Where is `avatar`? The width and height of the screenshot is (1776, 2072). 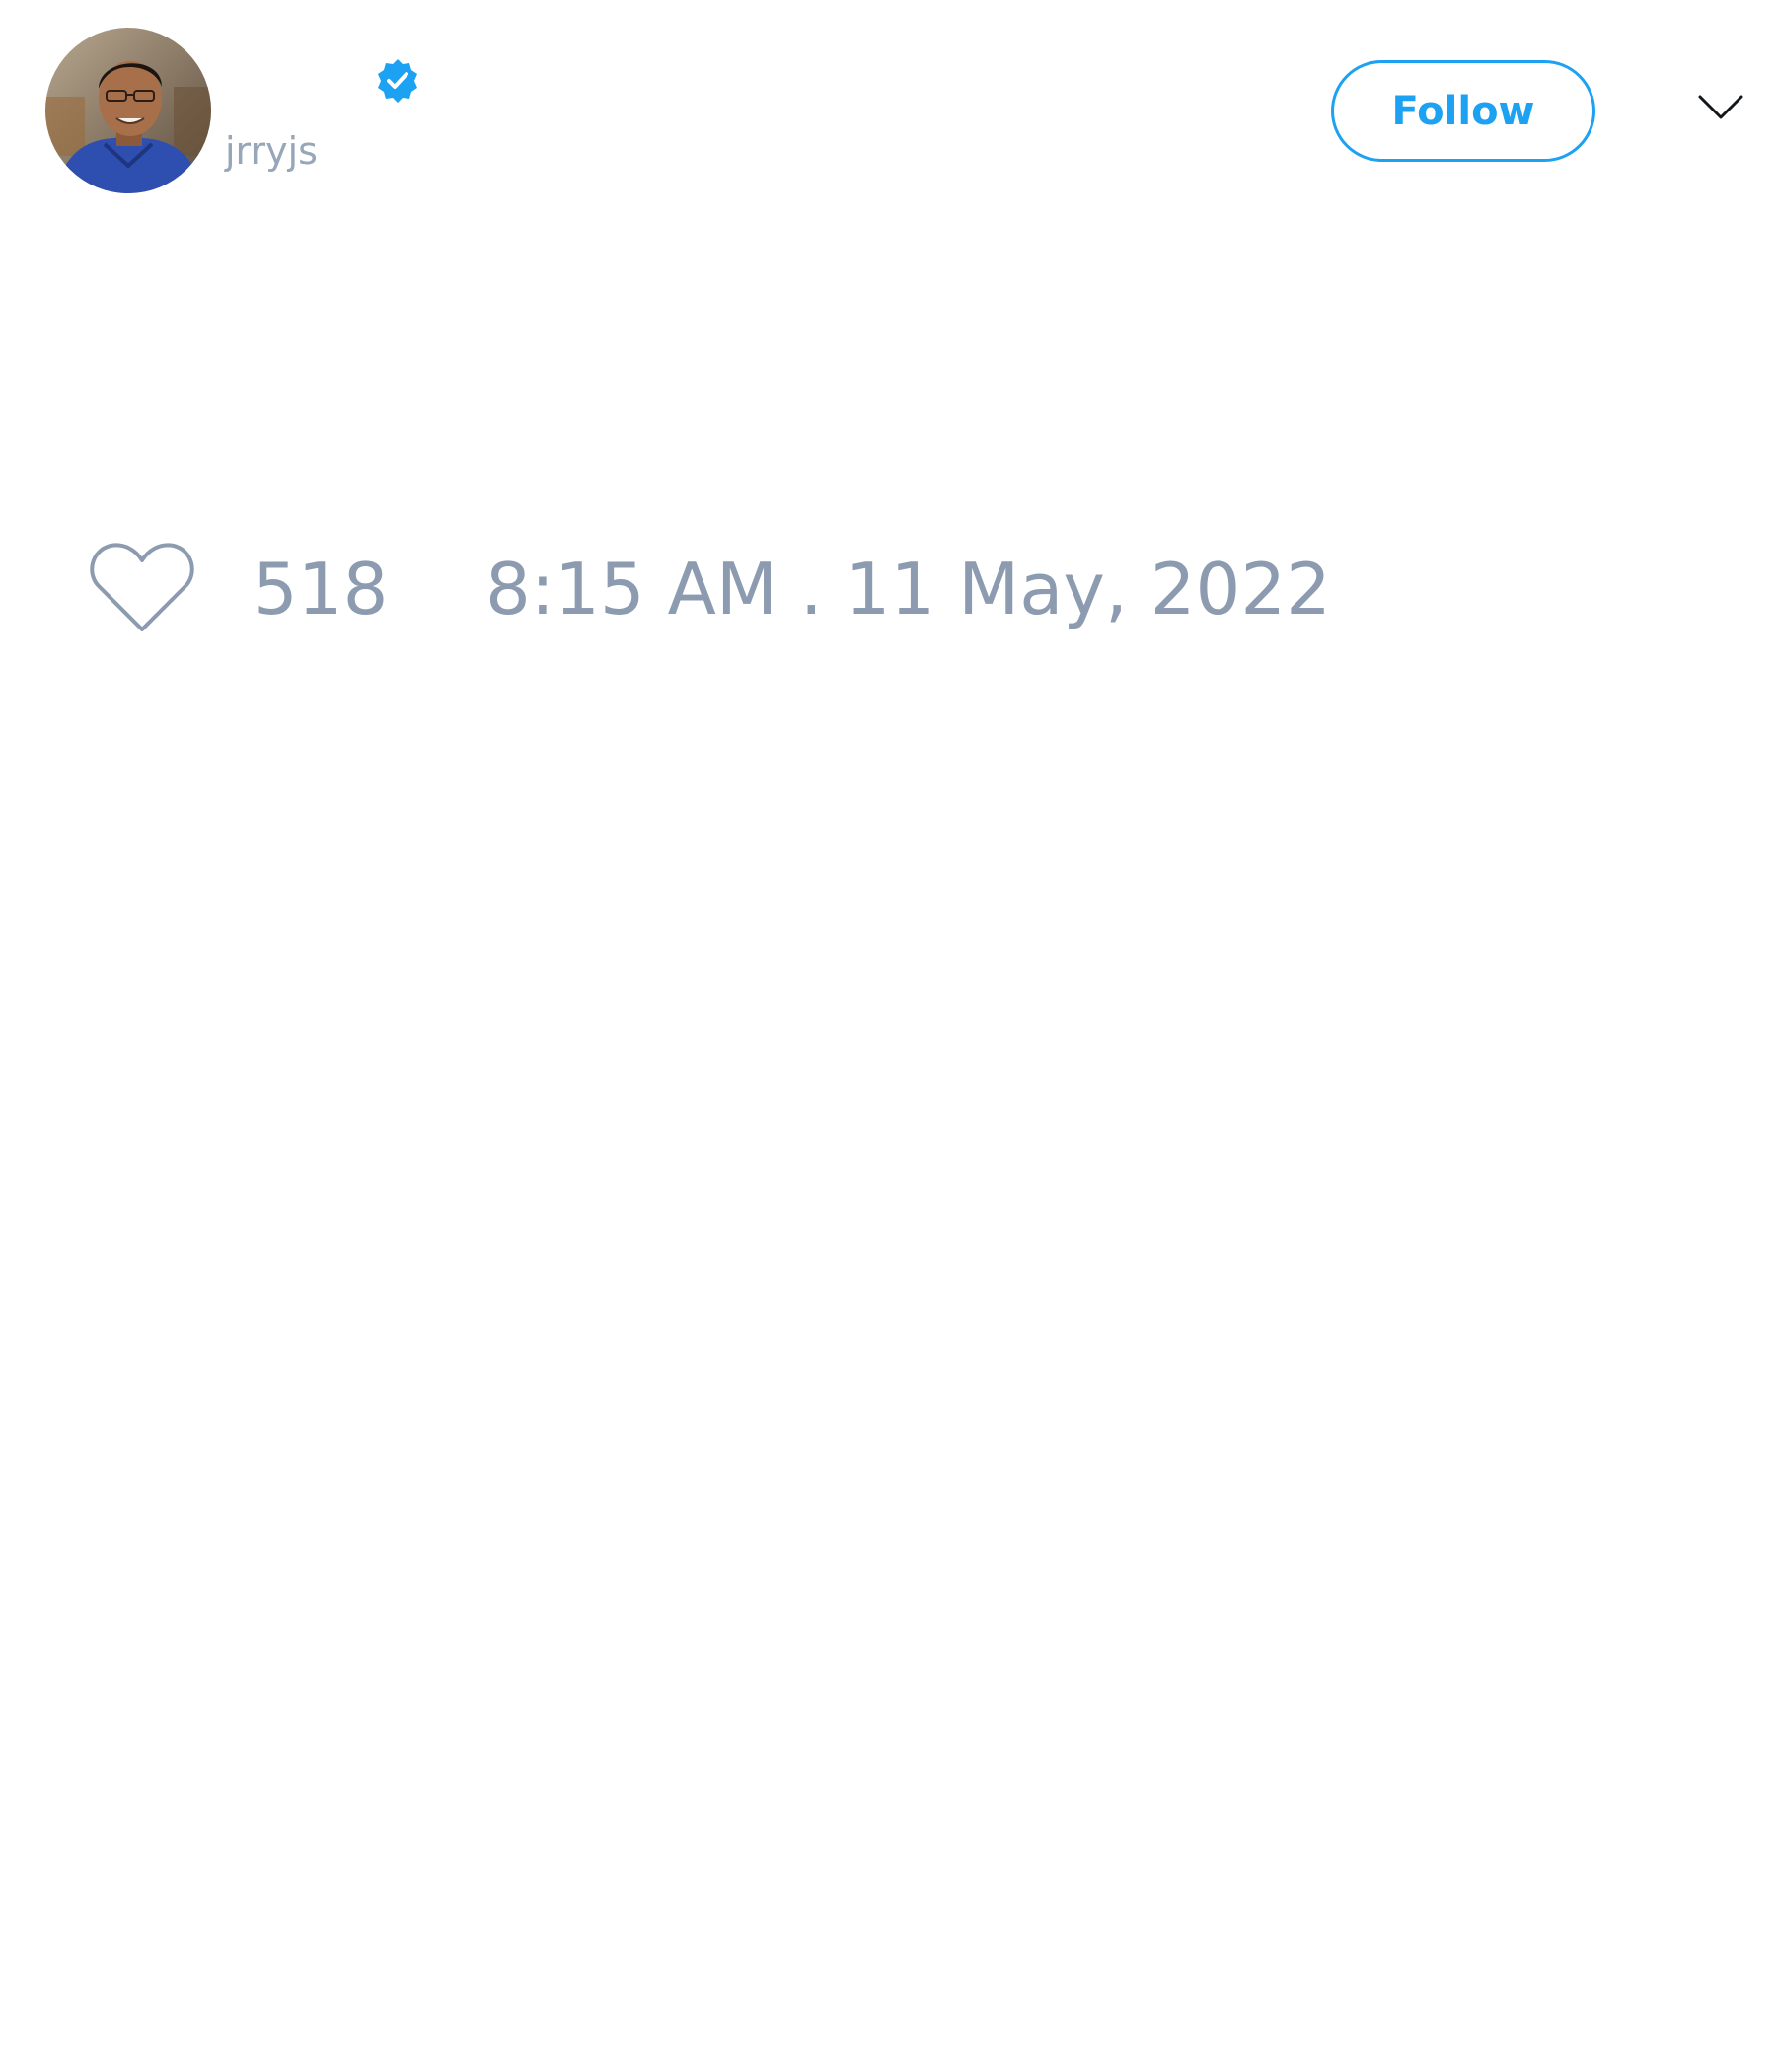 avatar is located at coordinates (128, 111).